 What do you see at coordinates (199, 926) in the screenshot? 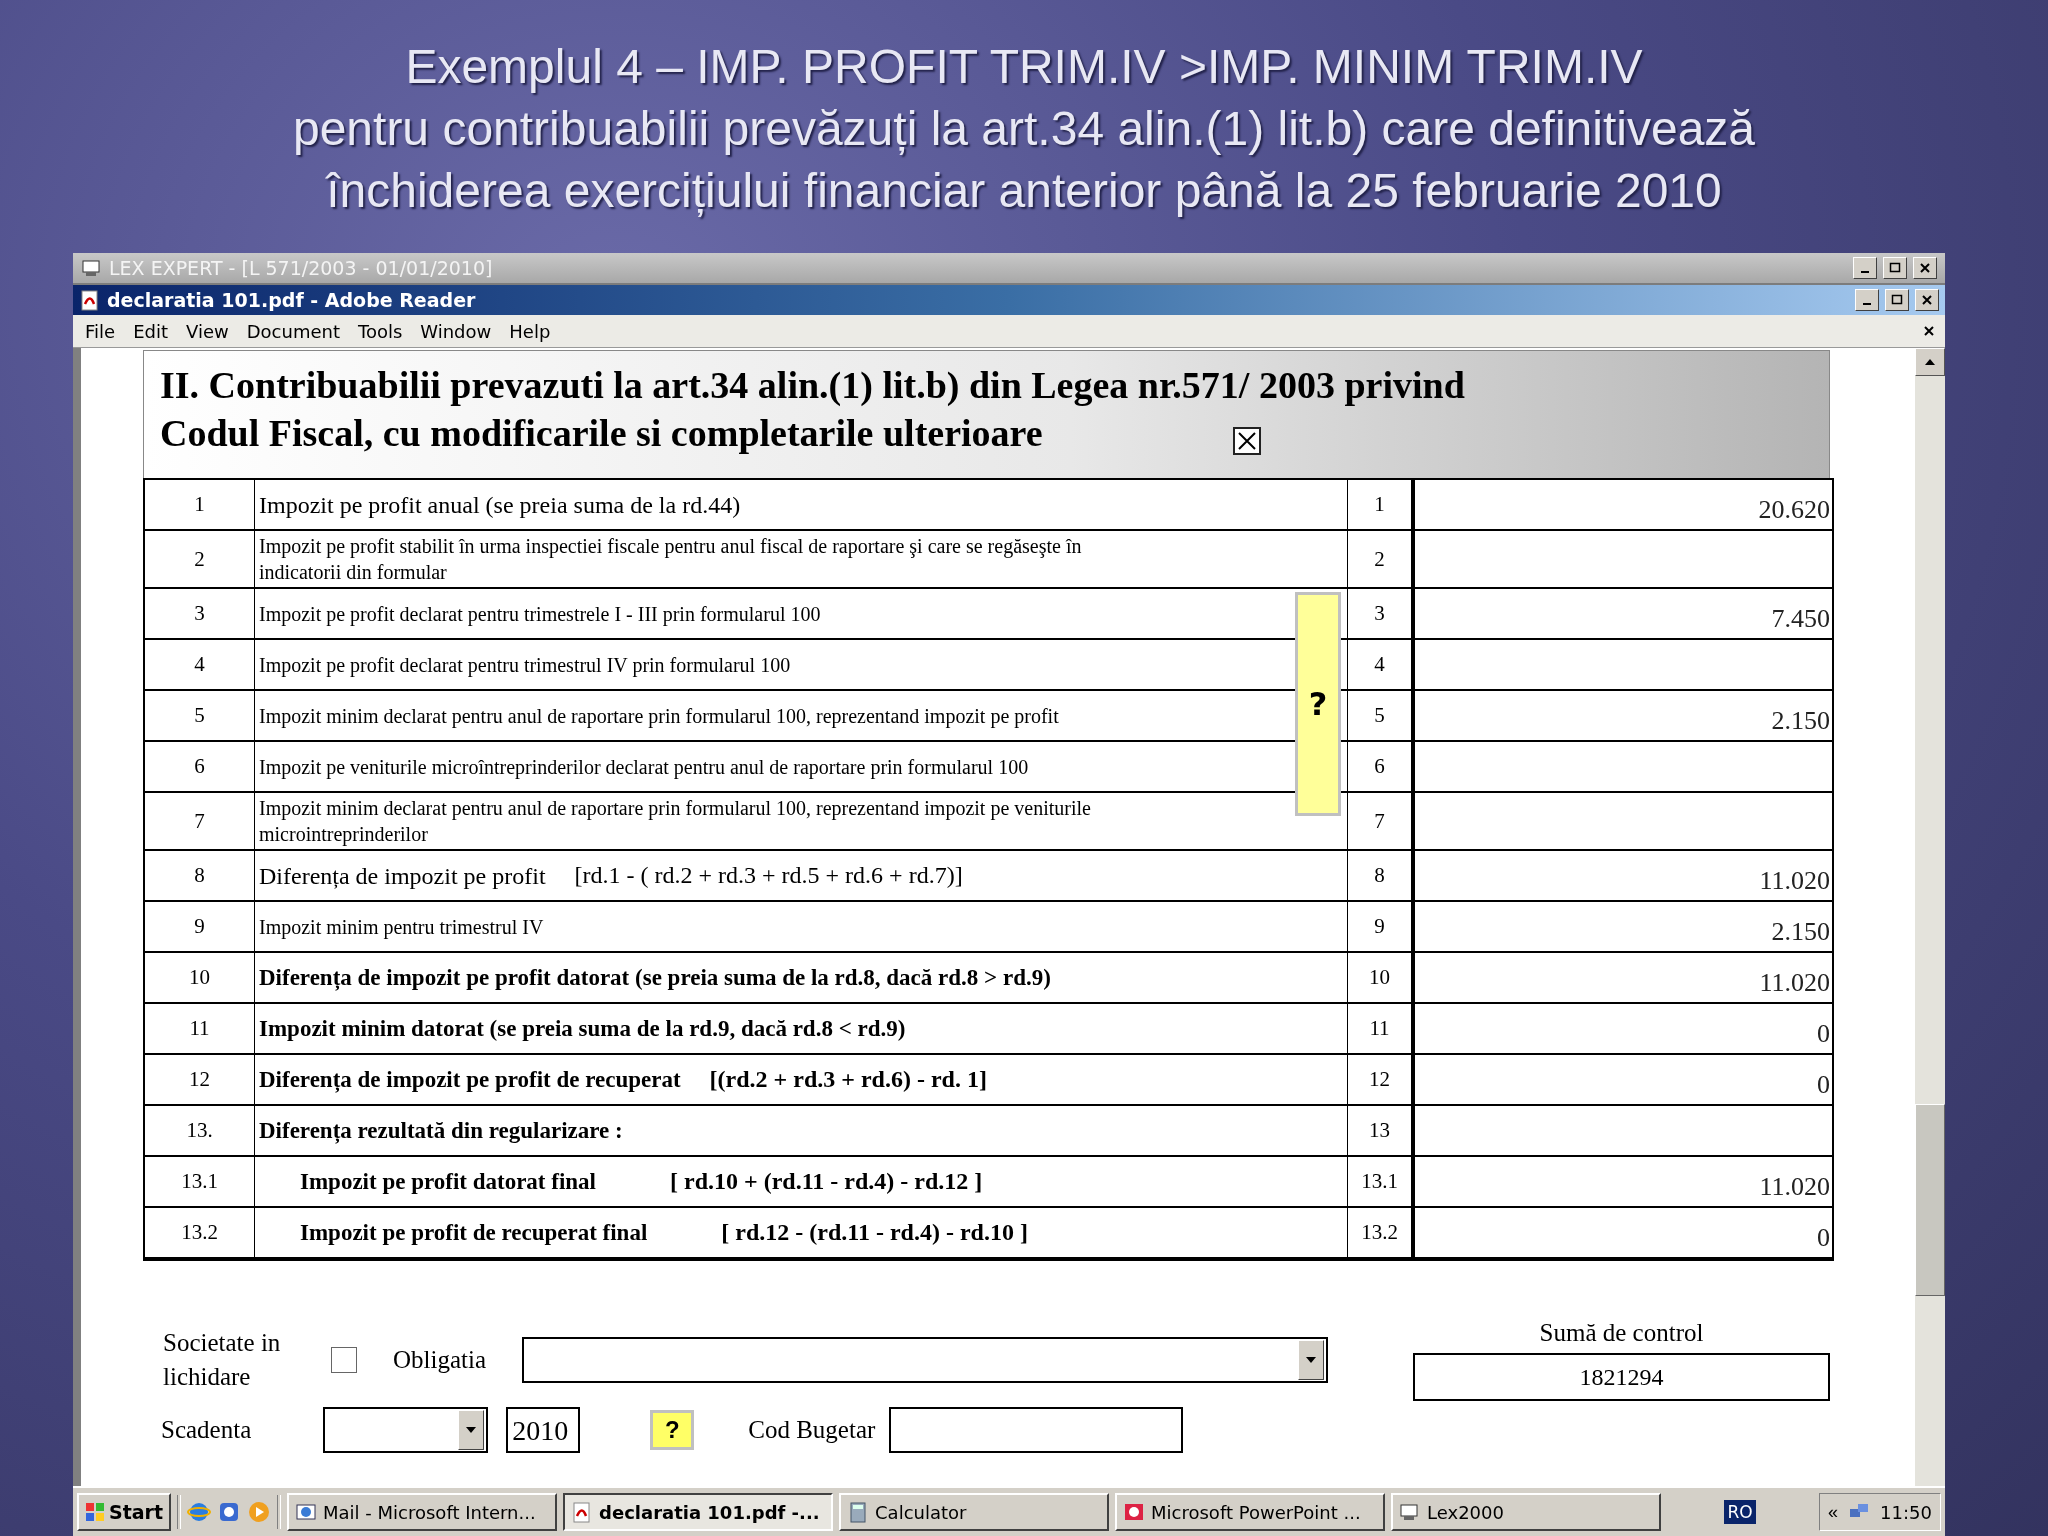
I see `row-number: 9` at bounding box center [199, 926].